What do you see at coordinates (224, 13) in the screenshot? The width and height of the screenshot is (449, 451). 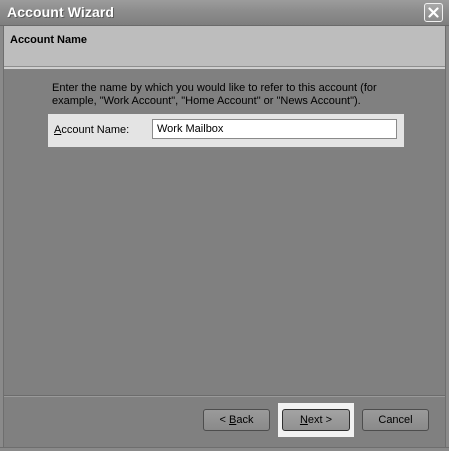 I see `title-bar: Account Wizard` at bounding box center [224, 13].